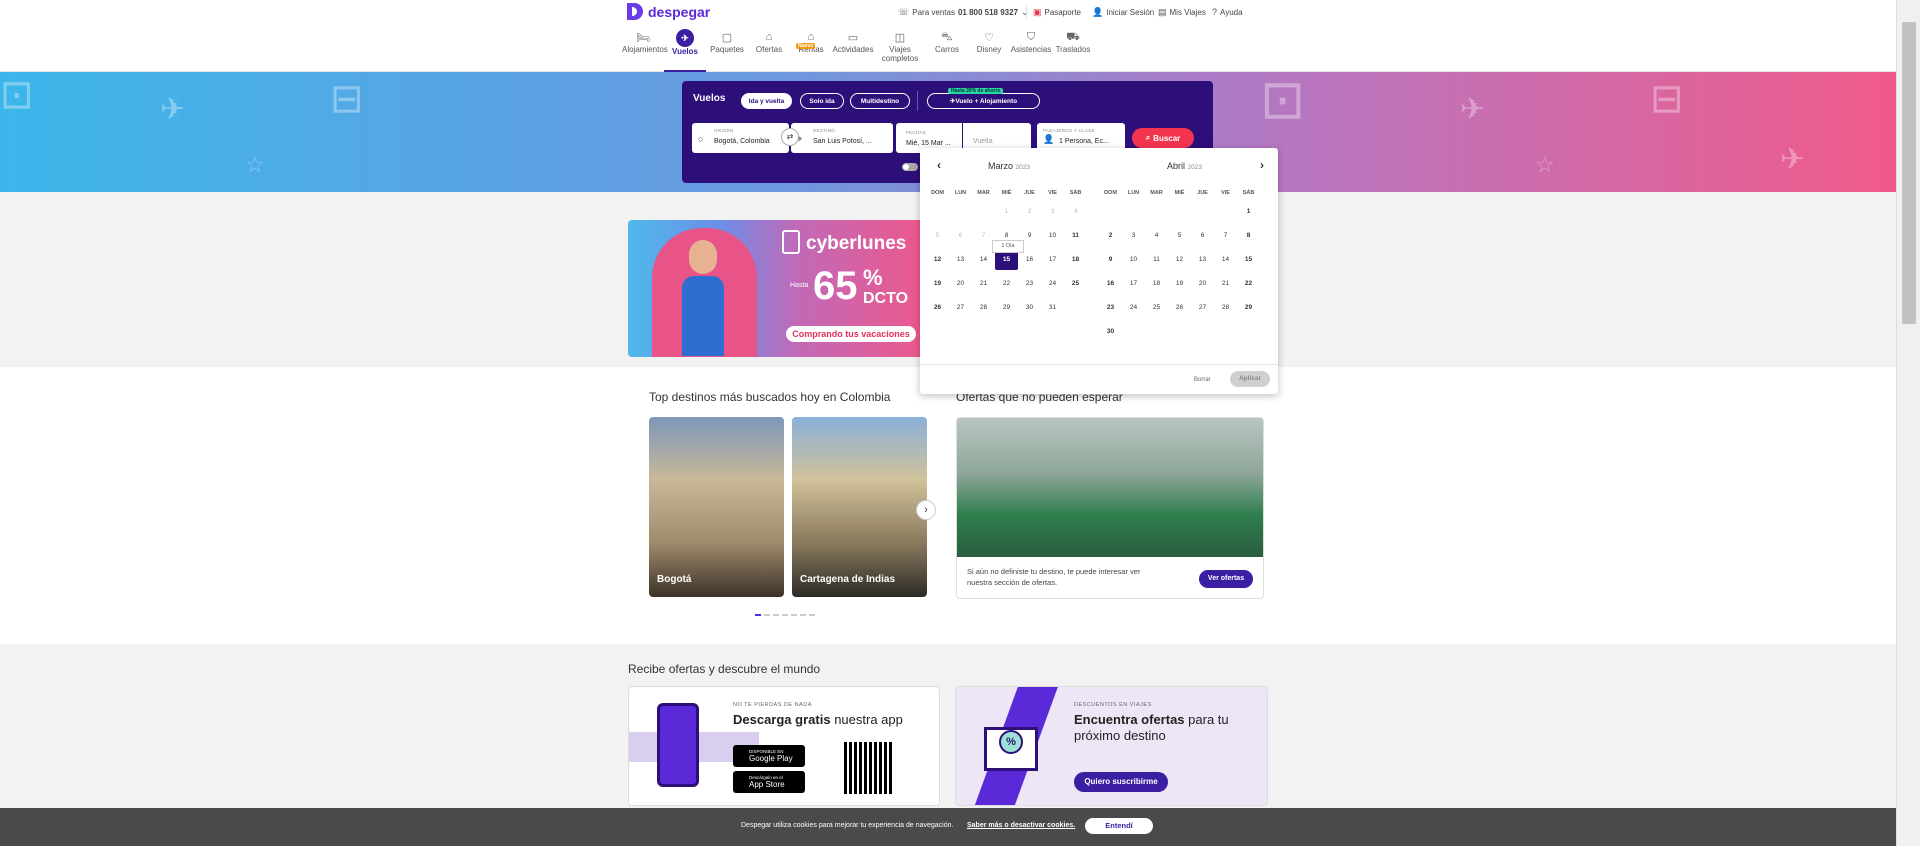 The image size is (1920, 846). Describe the element at coordinates (1908, 423) in the screenshot. I see `page-scrollbar` at that location.